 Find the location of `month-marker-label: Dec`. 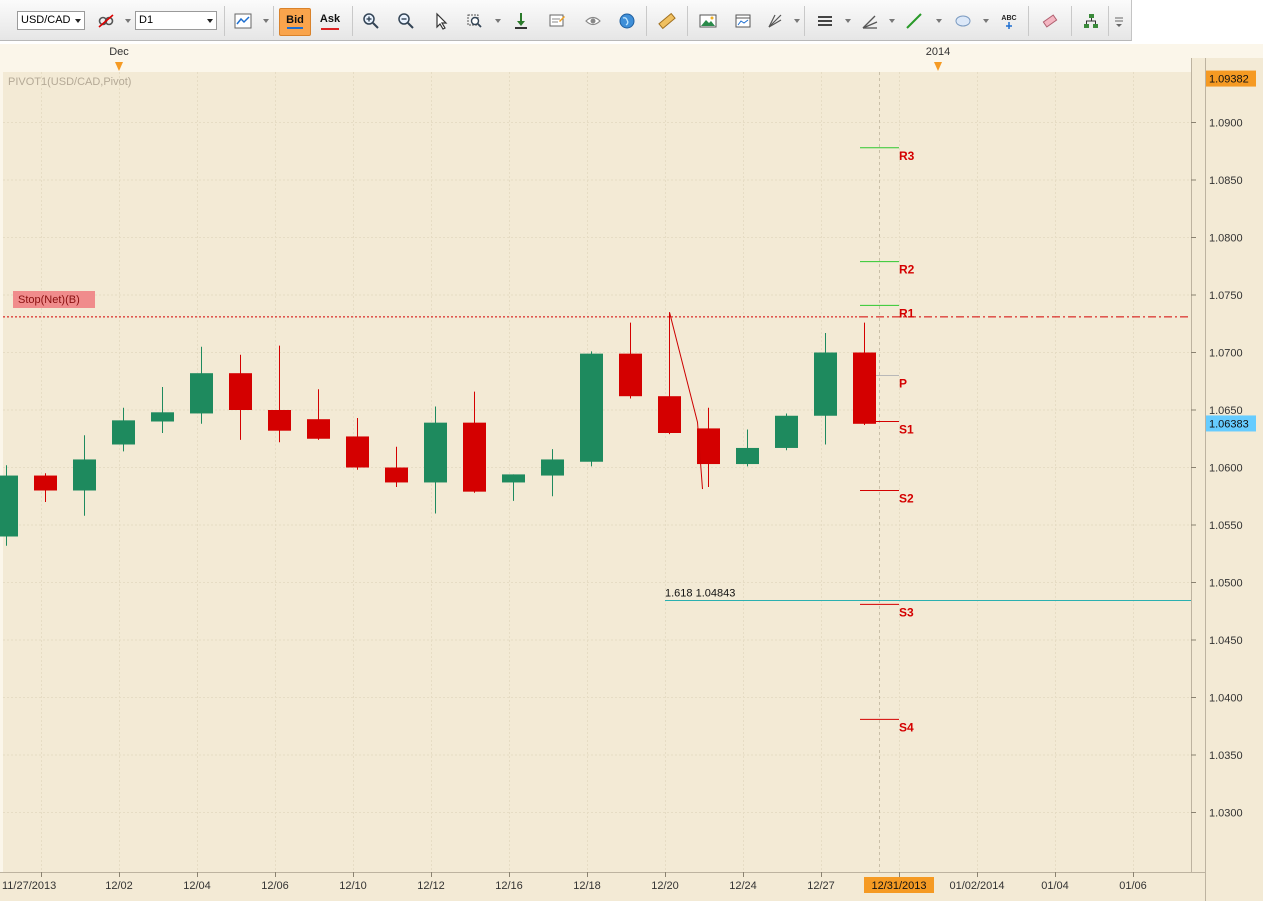

month-marker-label: Dec is located at coordinates (119, 52).